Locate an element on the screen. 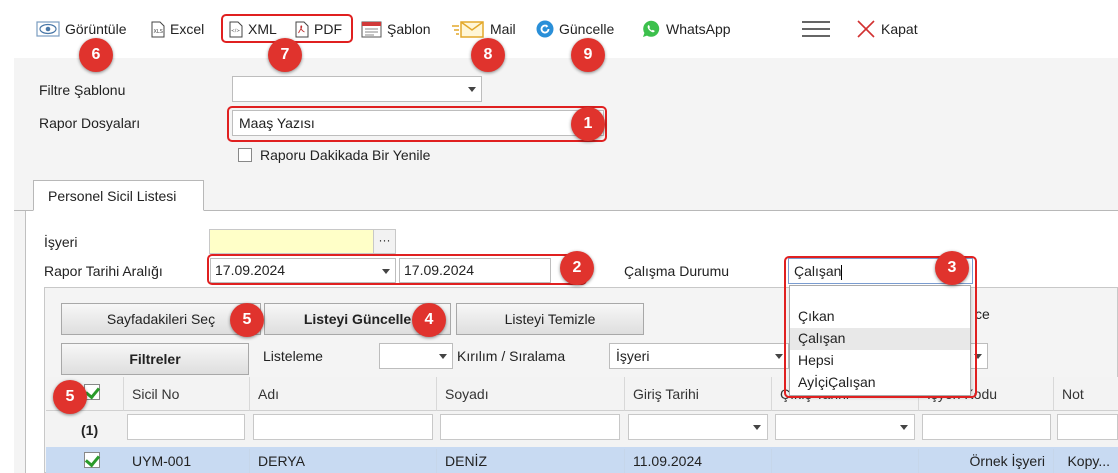  close-button: Kapat is located at coordinates (887, 29).